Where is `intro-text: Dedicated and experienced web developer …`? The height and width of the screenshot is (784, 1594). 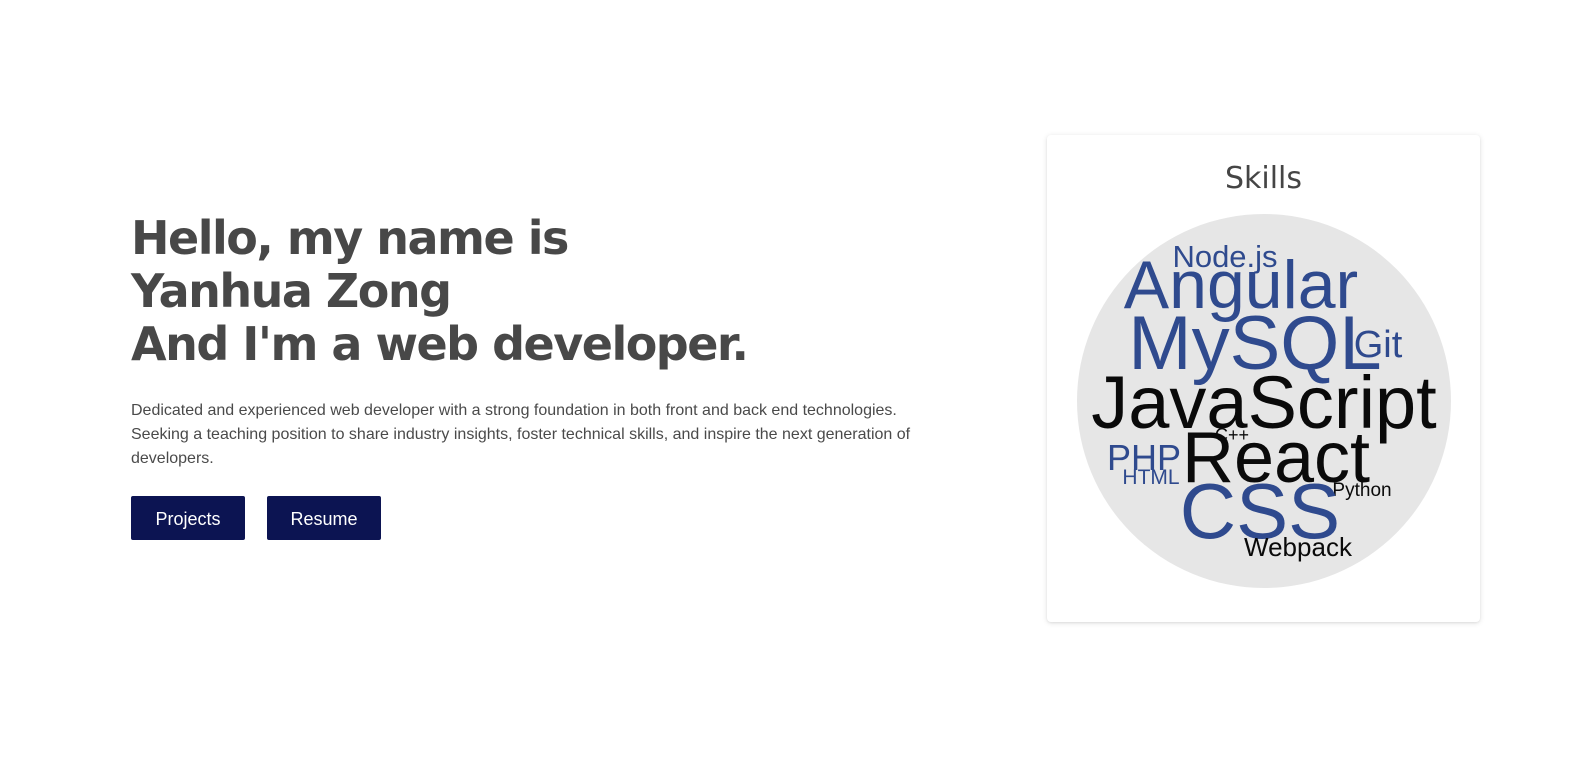
intro-text: Dedicated and experienced web developer … is located at coordinates (521, 434).